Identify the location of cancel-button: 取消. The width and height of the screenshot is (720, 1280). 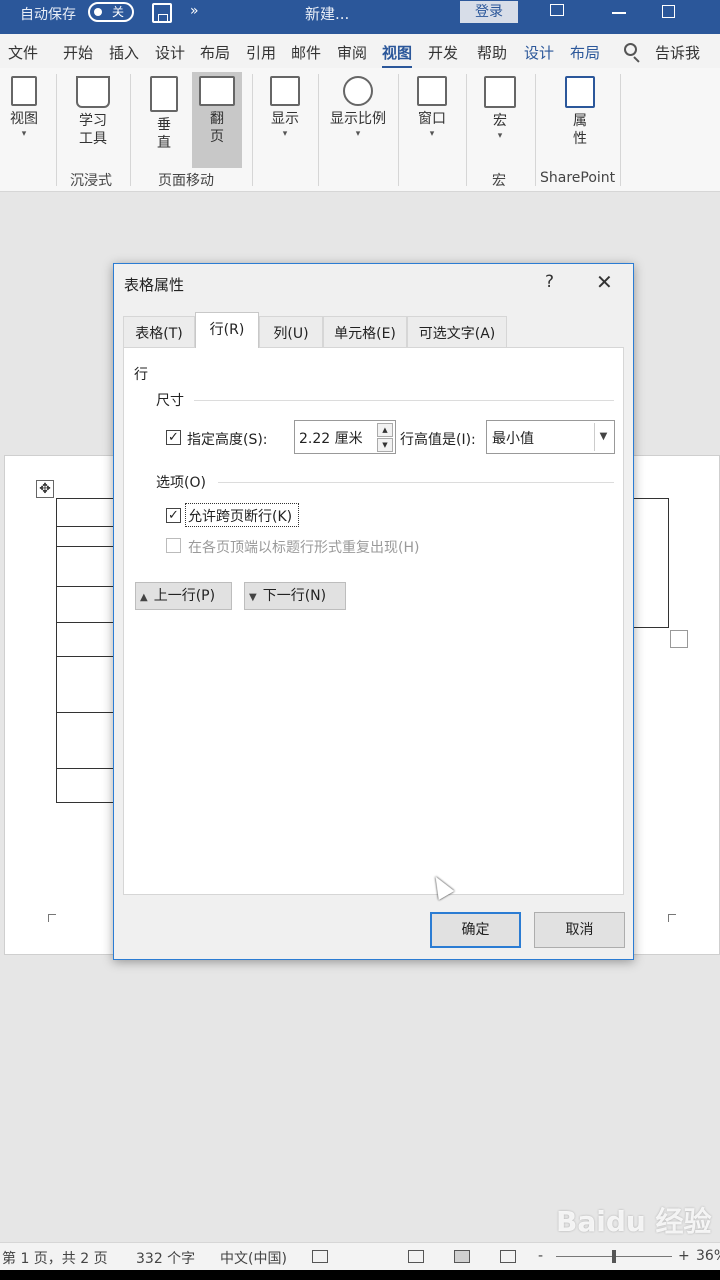
(579, 930).